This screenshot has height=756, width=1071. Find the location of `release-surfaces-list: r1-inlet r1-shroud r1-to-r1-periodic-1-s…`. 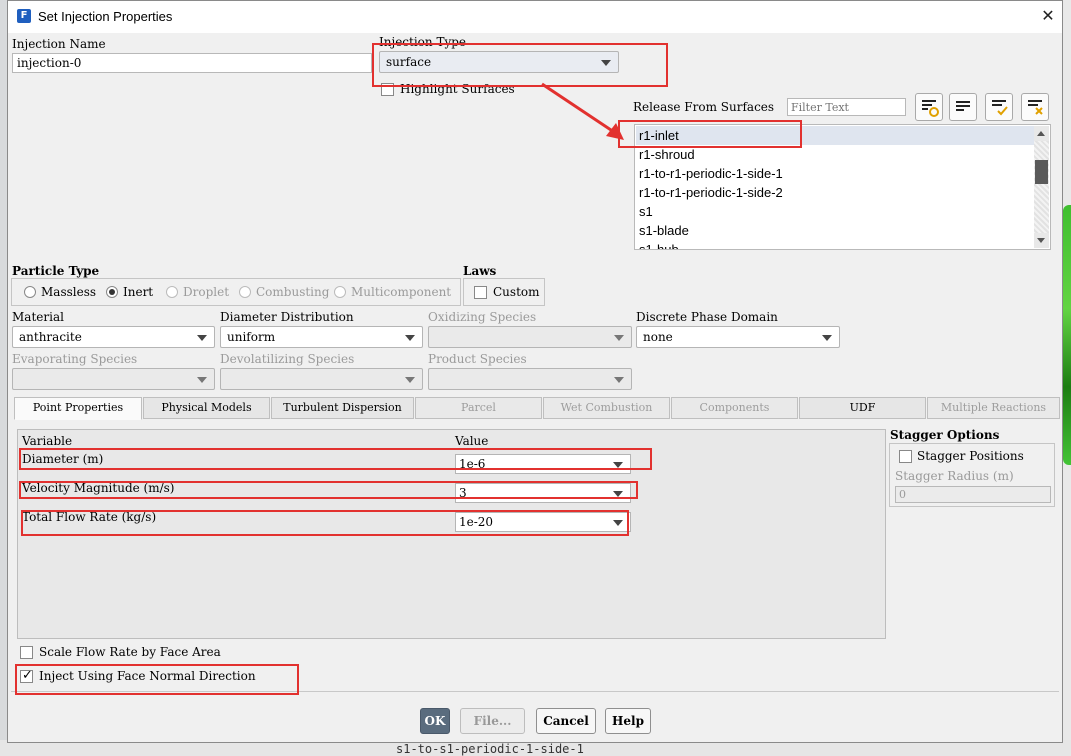

release-surfaces-list: r1-inlet r1-shroud r1-to-r1-periodic-1-s… is located at coordinates (842, 187).